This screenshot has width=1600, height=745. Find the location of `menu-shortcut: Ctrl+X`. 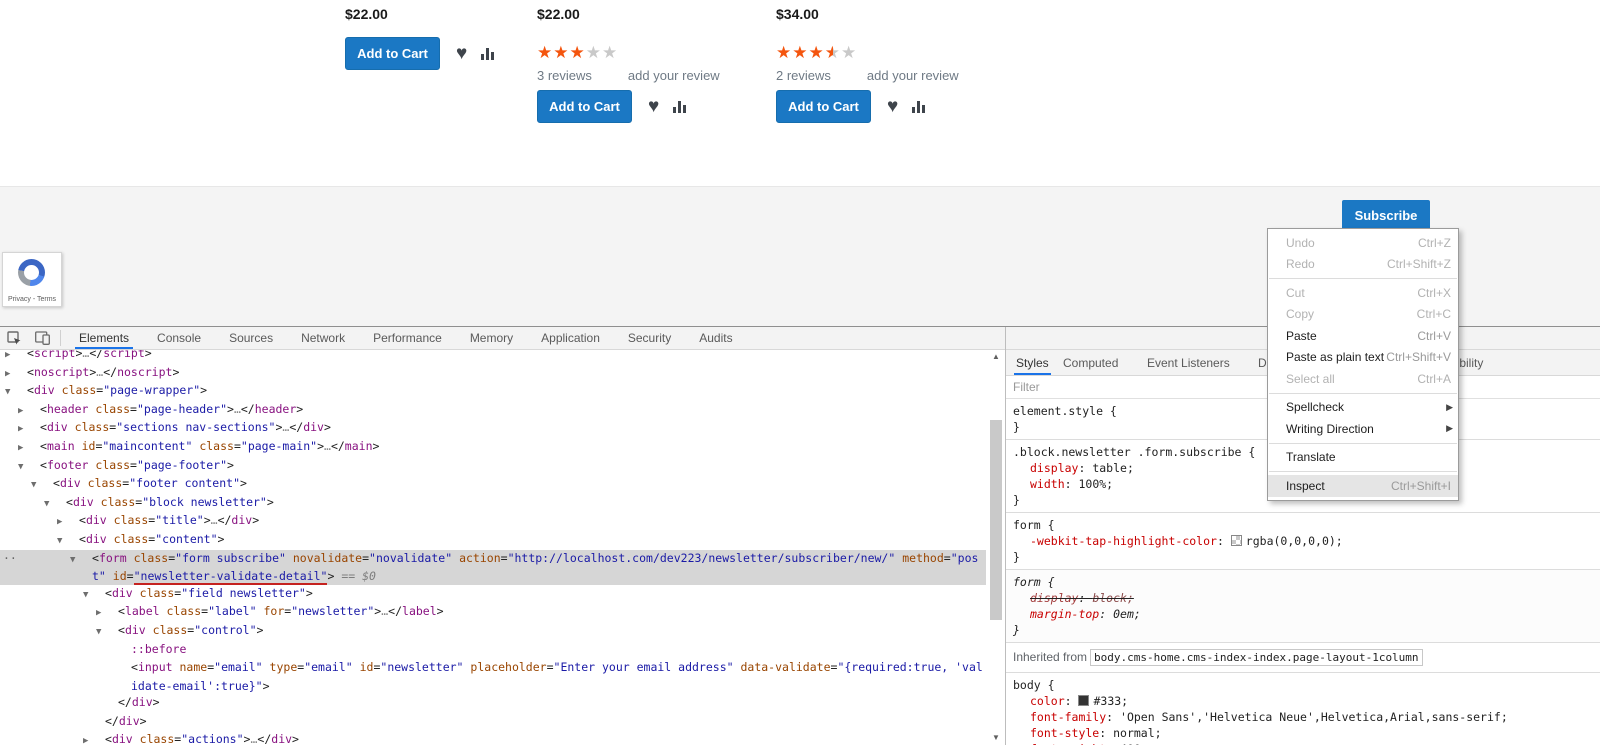

menu-shortcut: Ctrl+X is located at coordinates (1434, 292).